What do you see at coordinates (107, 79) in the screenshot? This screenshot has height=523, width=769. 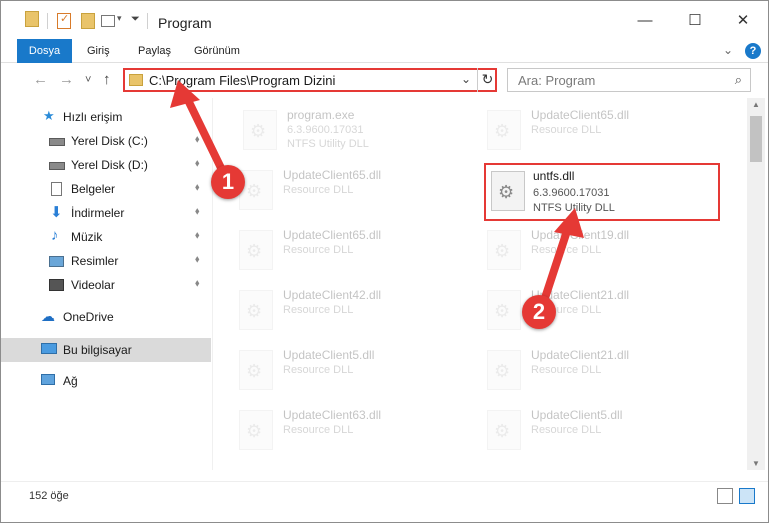 I see `up-button: ↑` at bounding box center [107, 79].